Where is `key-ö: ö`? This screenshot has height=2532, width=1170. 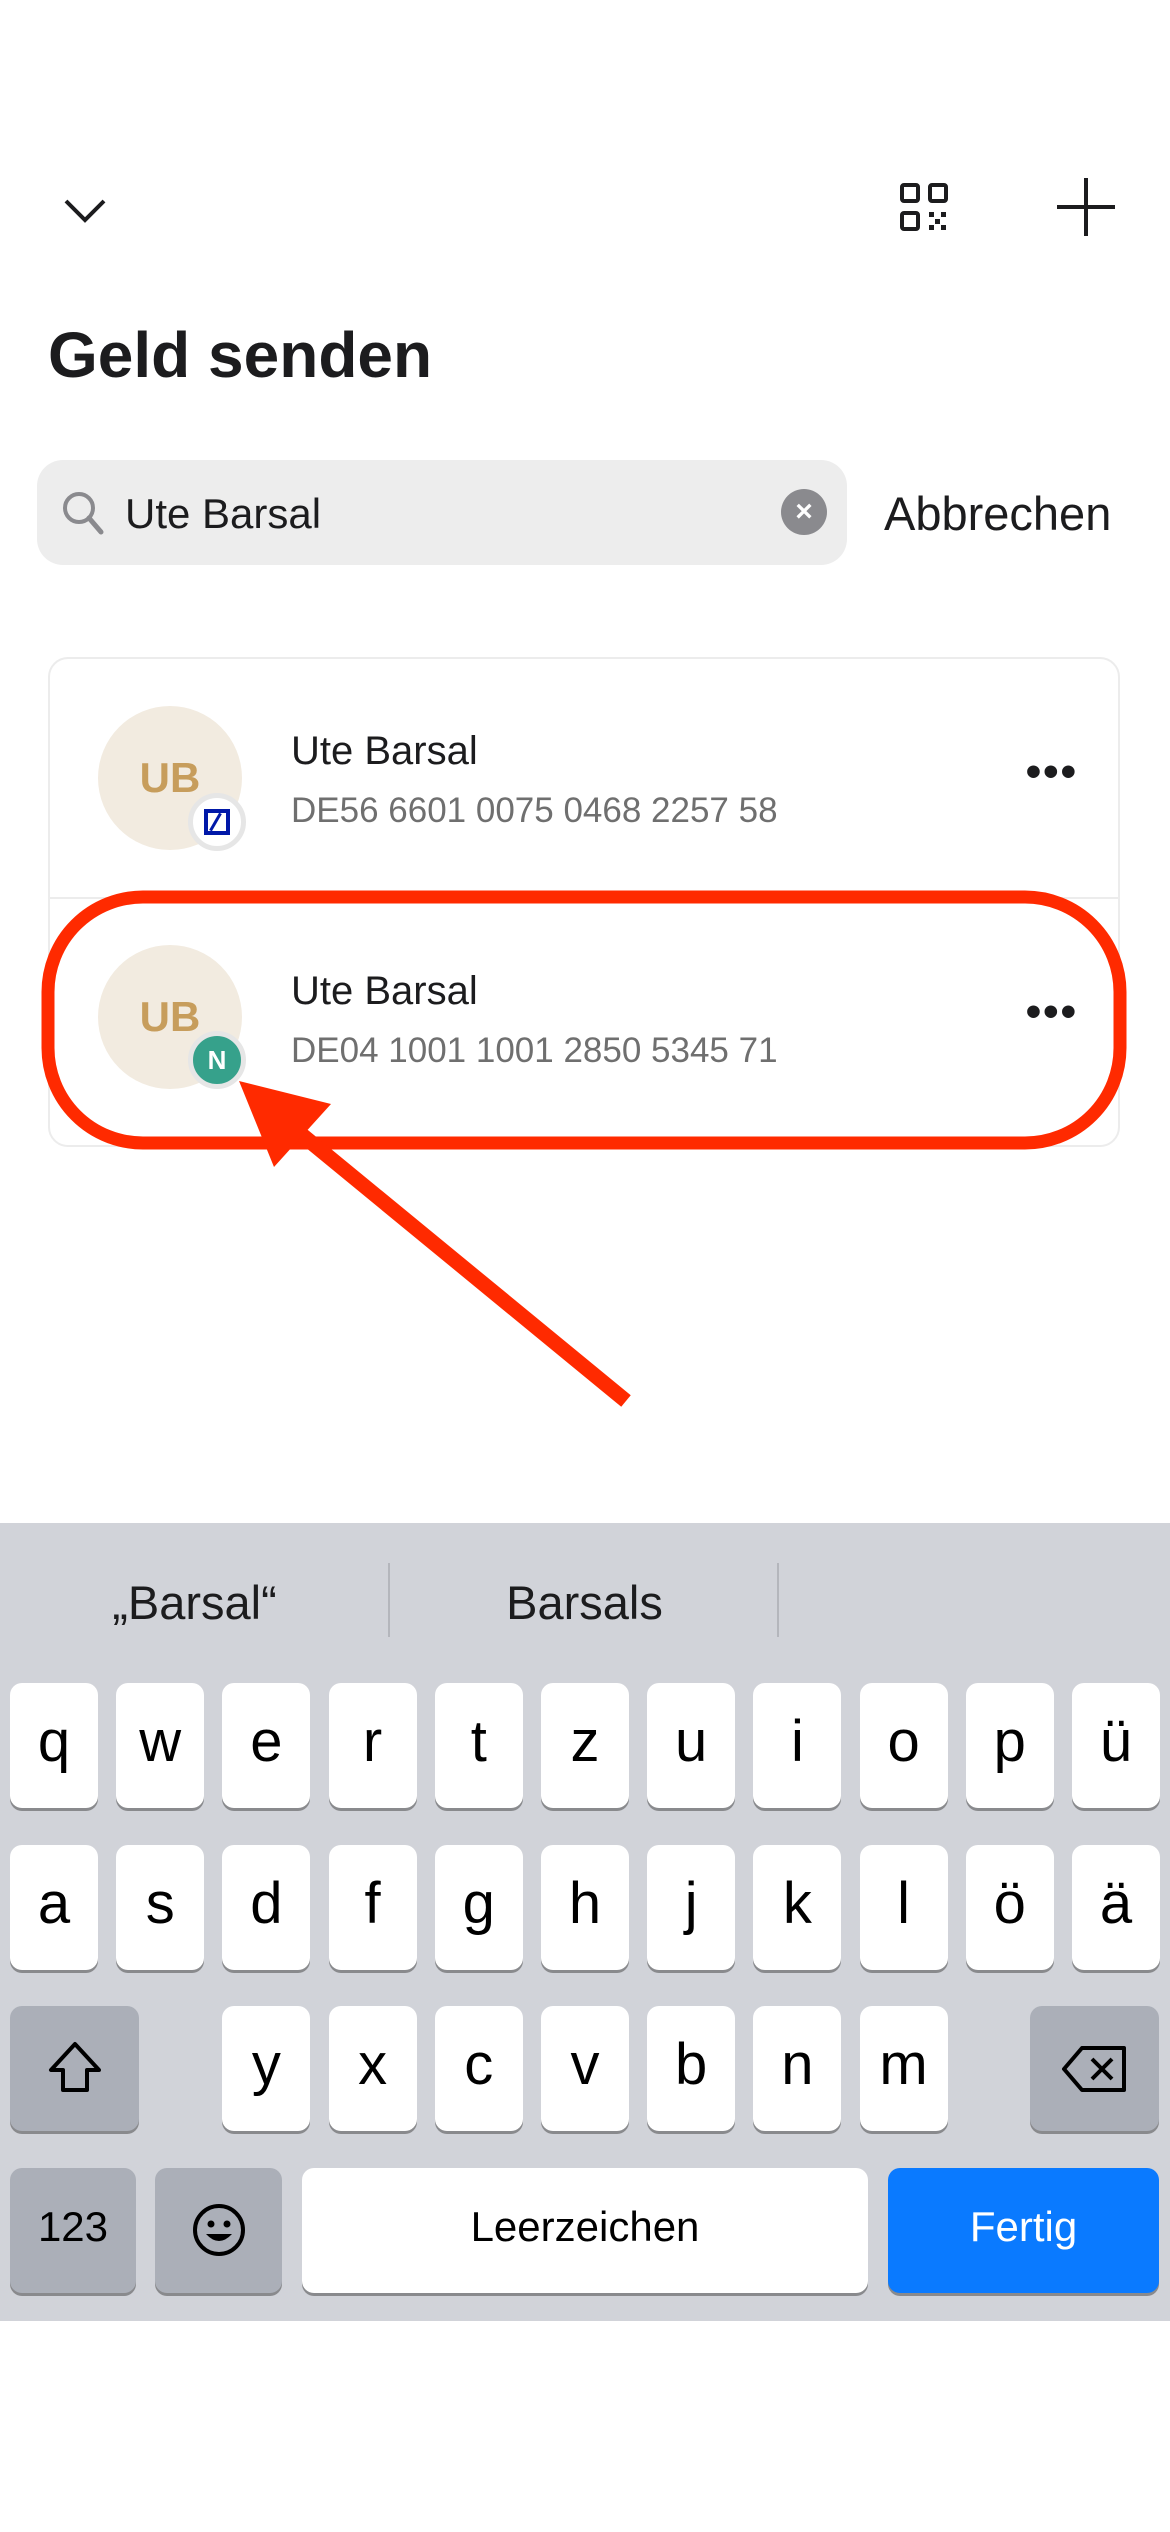
key-ö: ö is located at coordinates (1009, 1907).